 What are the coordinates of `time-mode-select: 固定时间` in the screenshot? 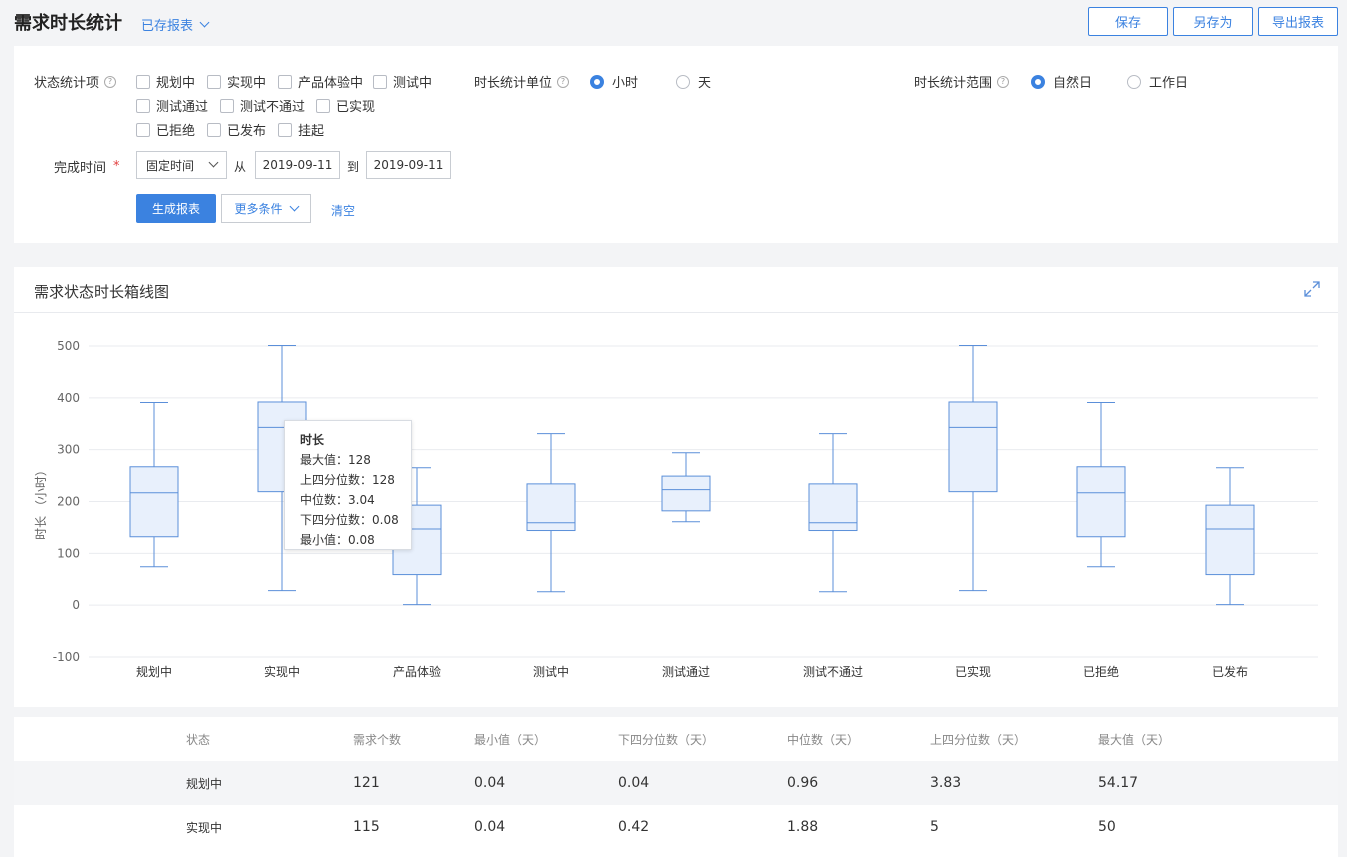 It's located at (181, 165).